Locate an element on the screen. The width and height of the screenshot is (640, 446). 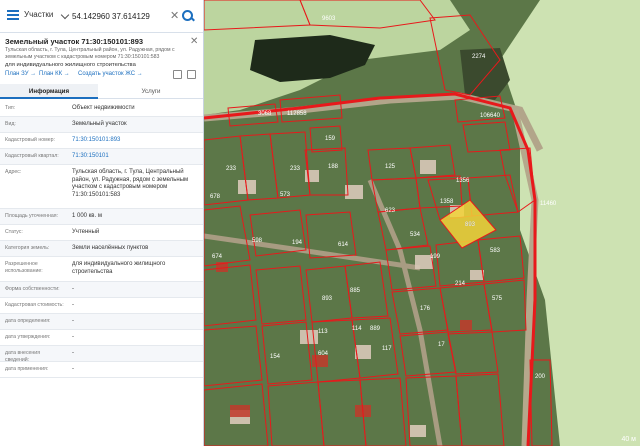
parcel-label: 11460 is located at coordinates (548, 204).